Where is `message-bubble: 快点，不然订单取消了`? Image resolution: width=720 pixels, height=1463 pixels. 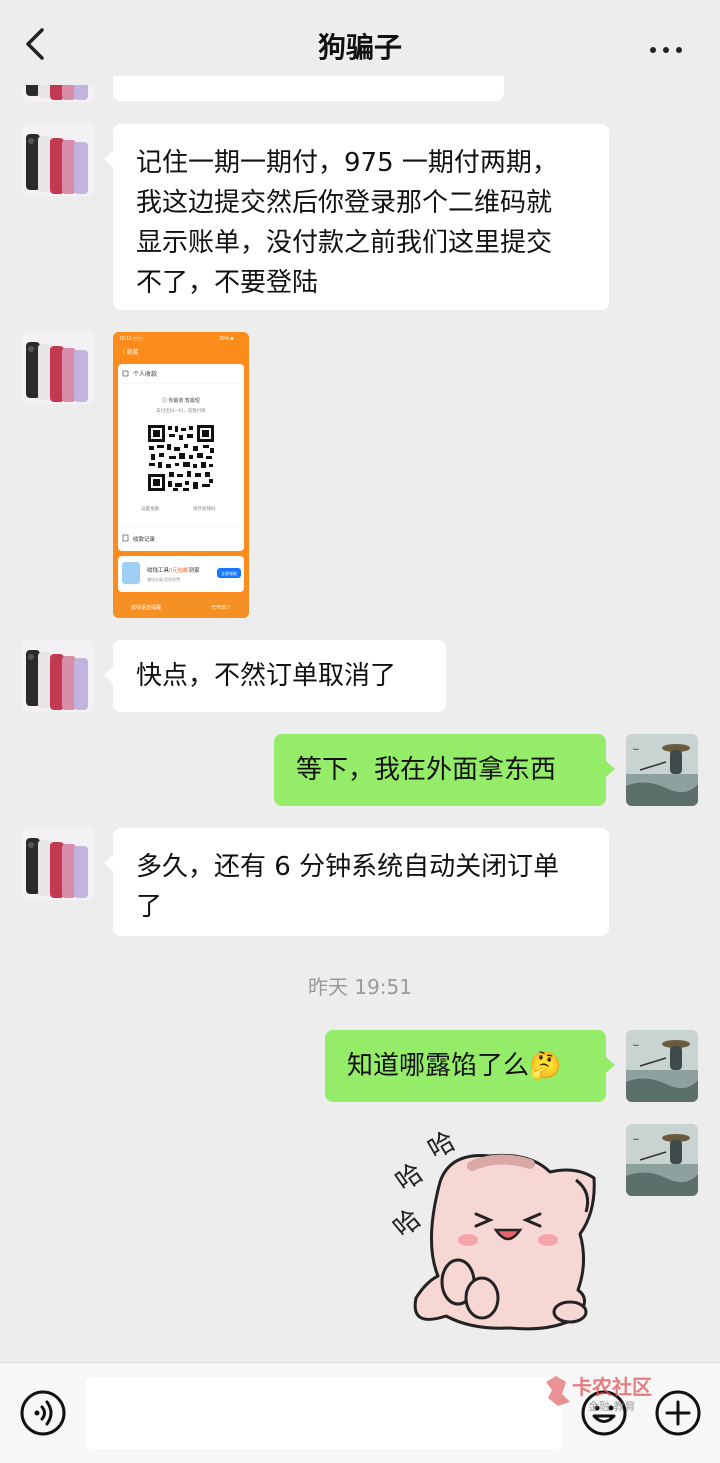
message-bubble: 快点，不然订单取消了 is located at coordinates (275, 676).